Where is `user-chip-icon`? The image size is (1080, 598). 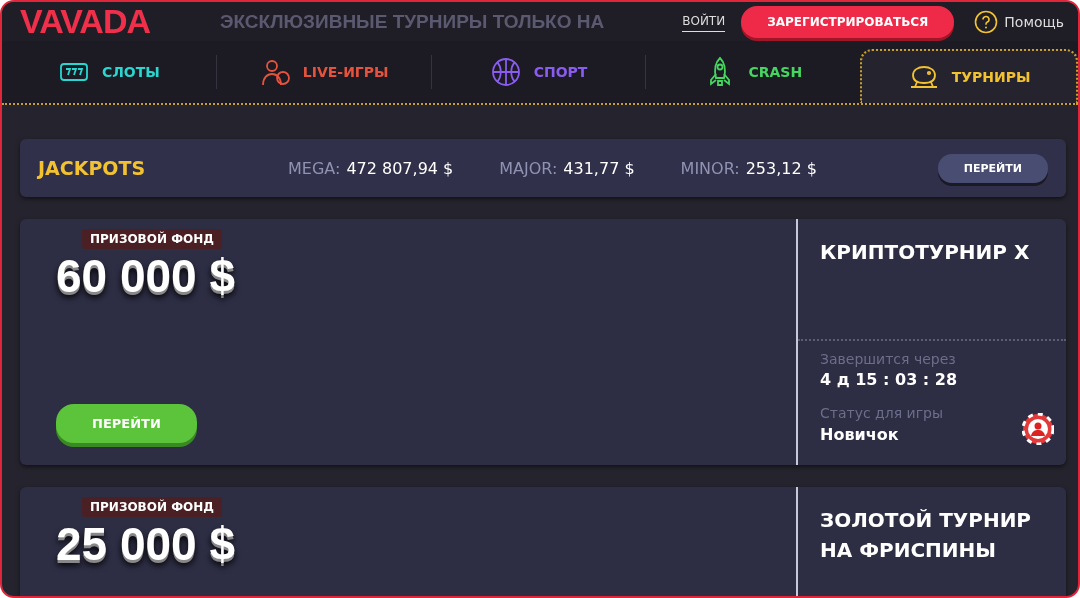
user-chip-icon is located at coordinates (1038, 429).